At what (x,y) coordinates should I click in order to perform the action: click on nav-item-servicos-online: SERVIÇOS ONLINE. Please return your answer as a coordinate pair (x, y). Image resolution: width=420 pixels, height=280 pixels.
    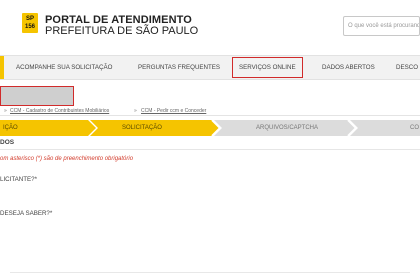
    Looking at the image, I should click on (267, 67).